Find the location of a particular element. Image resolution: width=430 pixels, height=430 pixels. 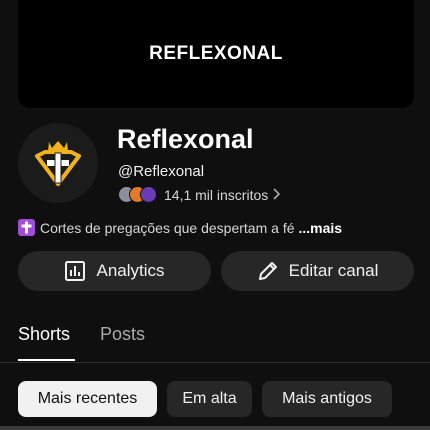

channel-name: Reflexonal is located at coordinates (185, 139).